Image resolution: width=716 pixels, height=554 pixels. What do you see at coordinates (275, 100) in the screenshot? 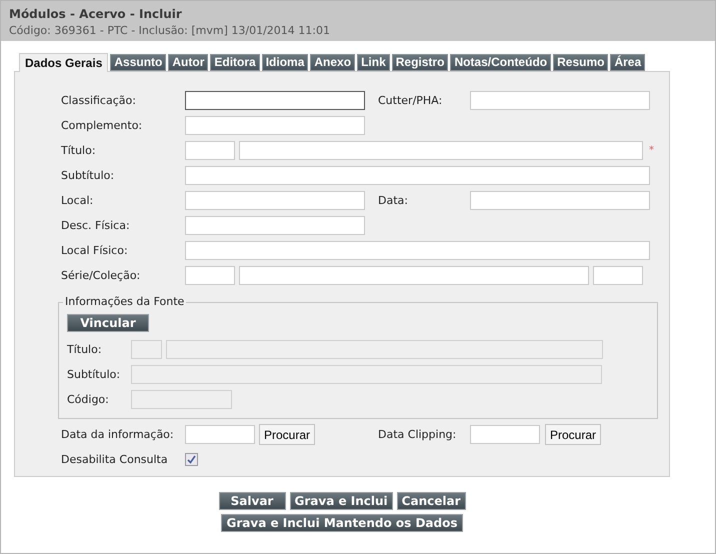
I see `input-field` at bounding box center [275, 100].